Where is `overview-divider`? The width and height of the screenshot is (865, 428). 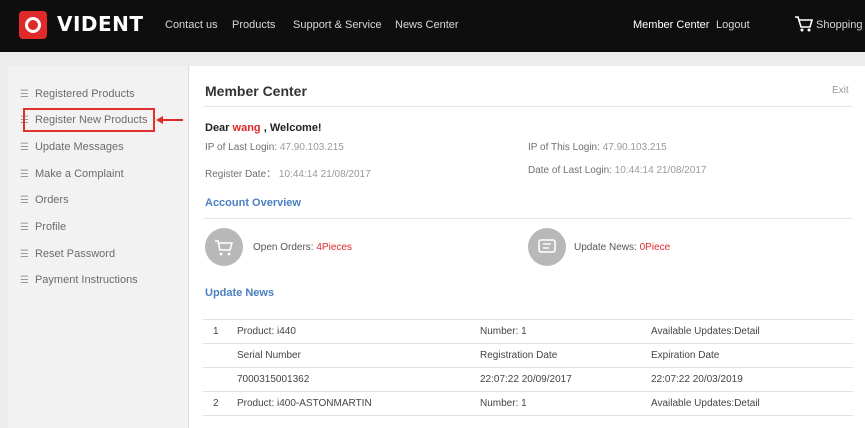
overview-divider is located at coordinates (528, 218).